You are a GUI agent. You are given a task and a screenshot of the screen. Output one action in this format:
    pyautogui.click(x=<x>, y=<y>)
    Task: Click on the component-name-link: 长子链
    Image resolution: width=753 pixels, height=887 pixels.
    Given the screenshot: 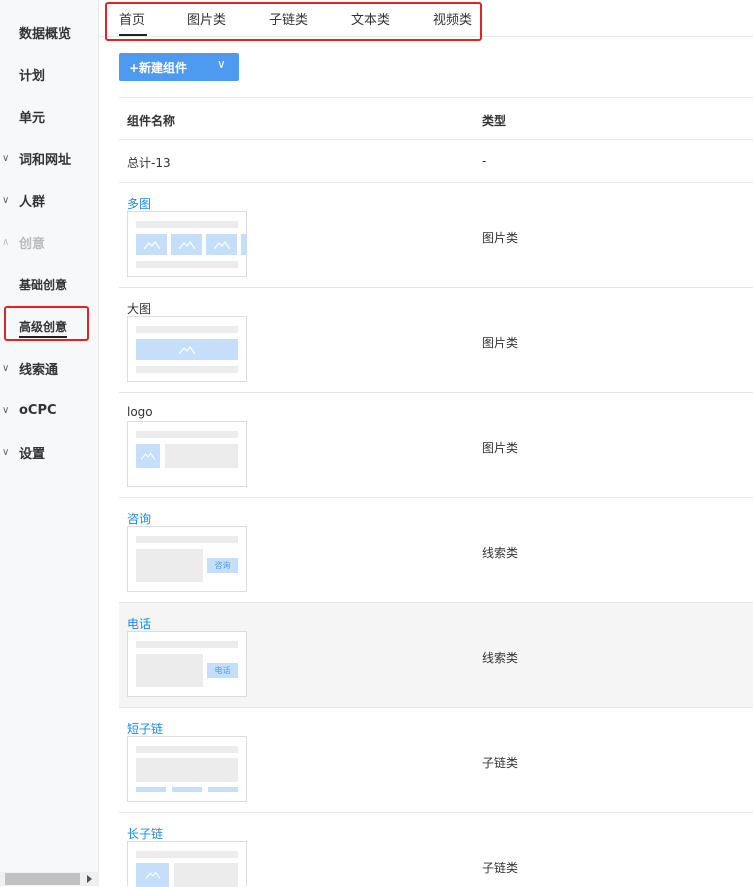 What is the action you would take?
    pyautogui.click(x=145, y=833)
    